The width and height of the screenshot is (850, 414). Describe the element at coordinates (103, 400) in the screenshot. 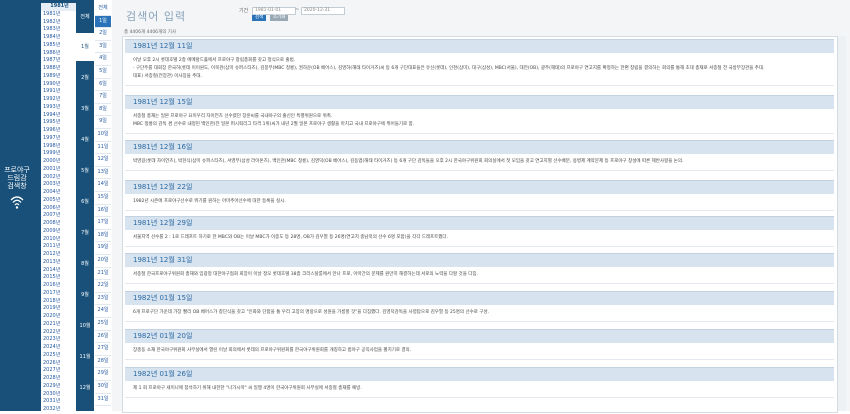

I see `day-item: 31일` at that location.